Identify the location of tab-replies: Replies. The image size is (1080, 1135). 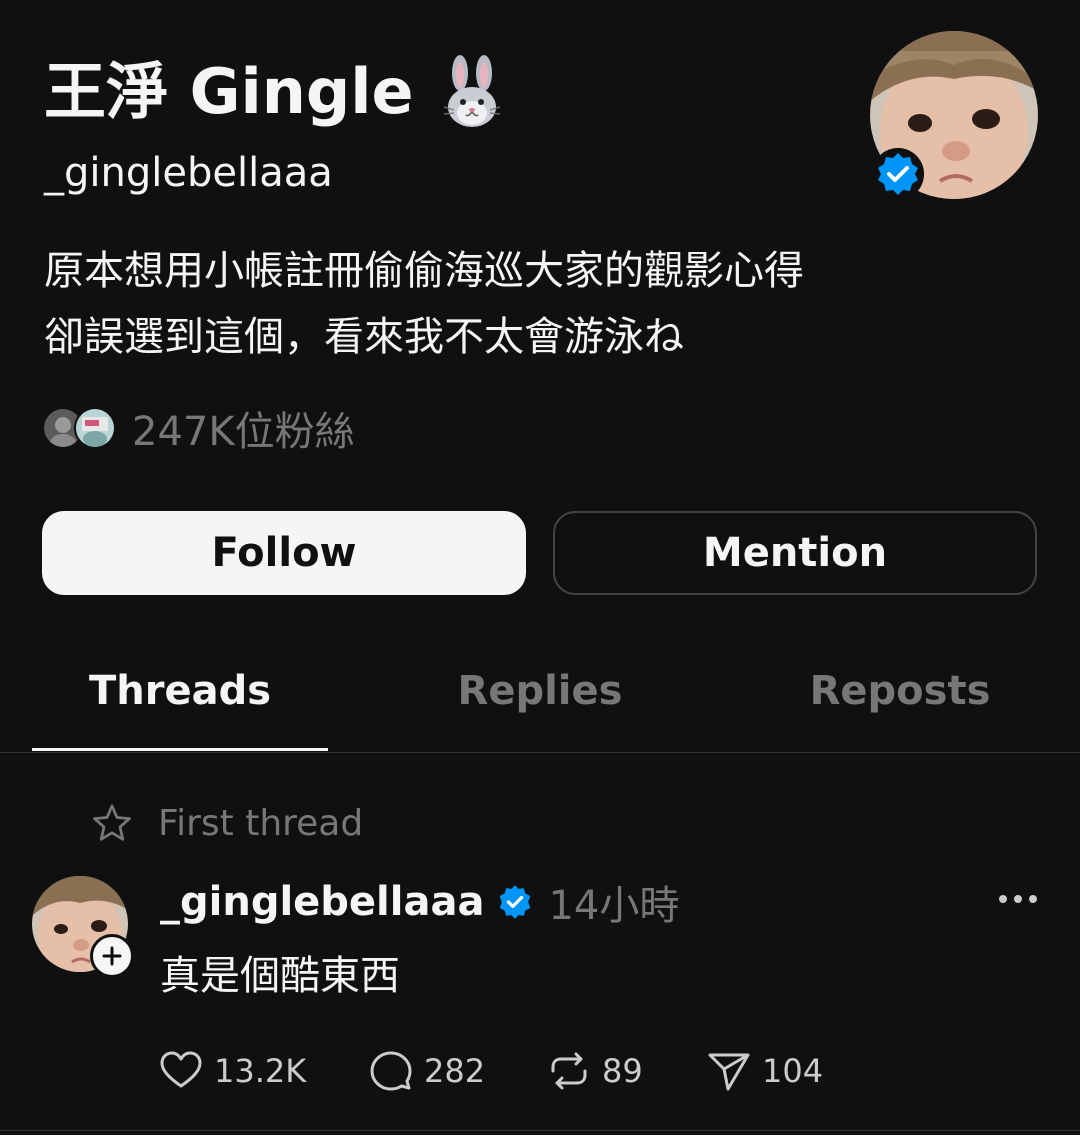
(540, 691).